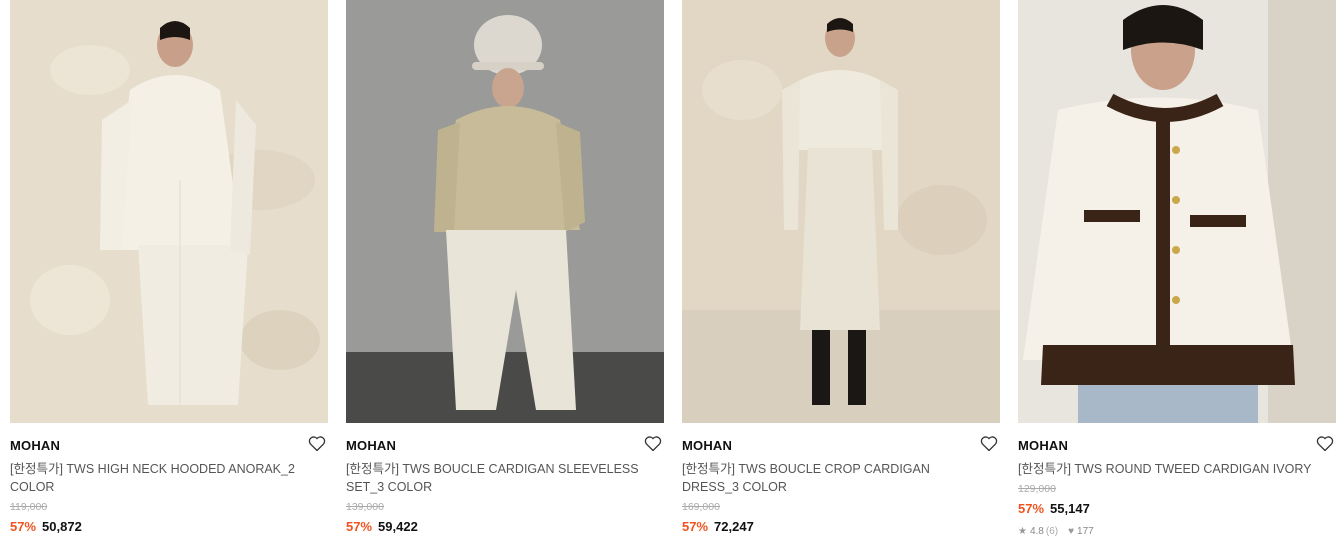 The height and width of the screenshot is (541, 1336). I want to click on price-row: 57% 72,247, so click(841, 526).